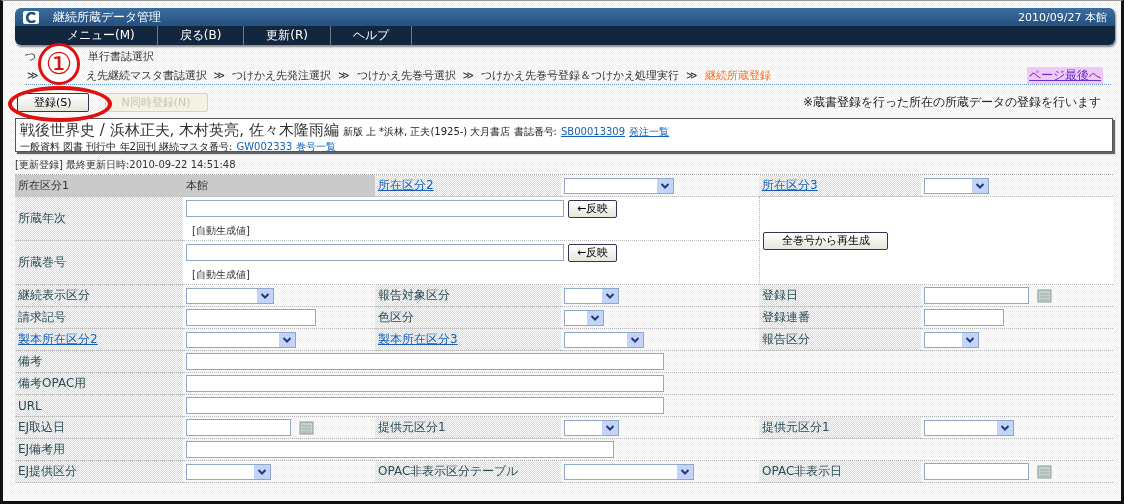  I want to click on field-label: 備考, so click(30, 361).